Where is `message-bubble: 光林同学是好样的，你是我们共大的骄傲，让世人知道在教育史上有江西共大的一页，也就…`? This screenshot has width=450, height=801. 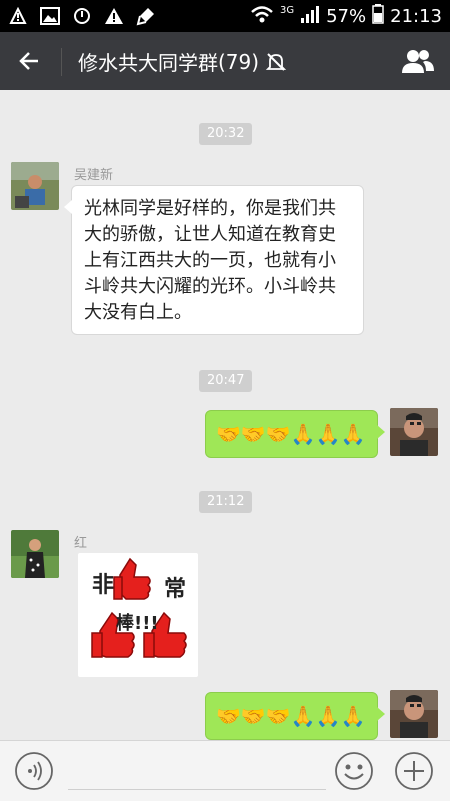
message-bubble: 光林同学是好样的，你是我们共大的骄傲，让世人知道在教育史上有江西共大的一页，也就… is located at coordinates (214, 260).